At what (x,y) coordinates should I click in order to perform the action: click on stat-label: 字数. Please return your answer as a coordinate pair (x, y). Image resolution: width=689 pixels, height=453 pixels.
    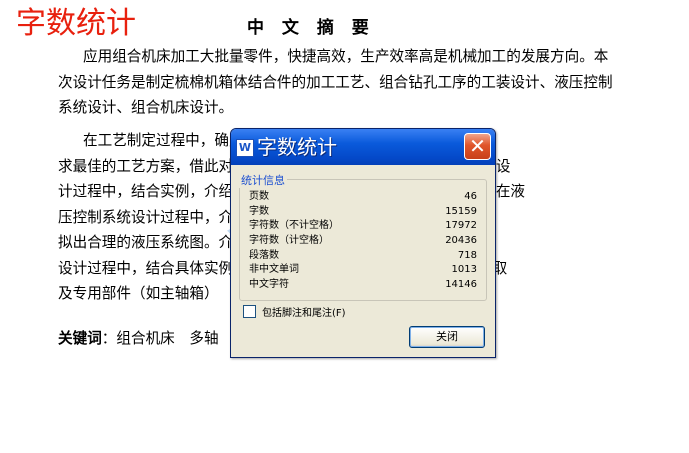
    Looking at the image, I should click on (259, 211).